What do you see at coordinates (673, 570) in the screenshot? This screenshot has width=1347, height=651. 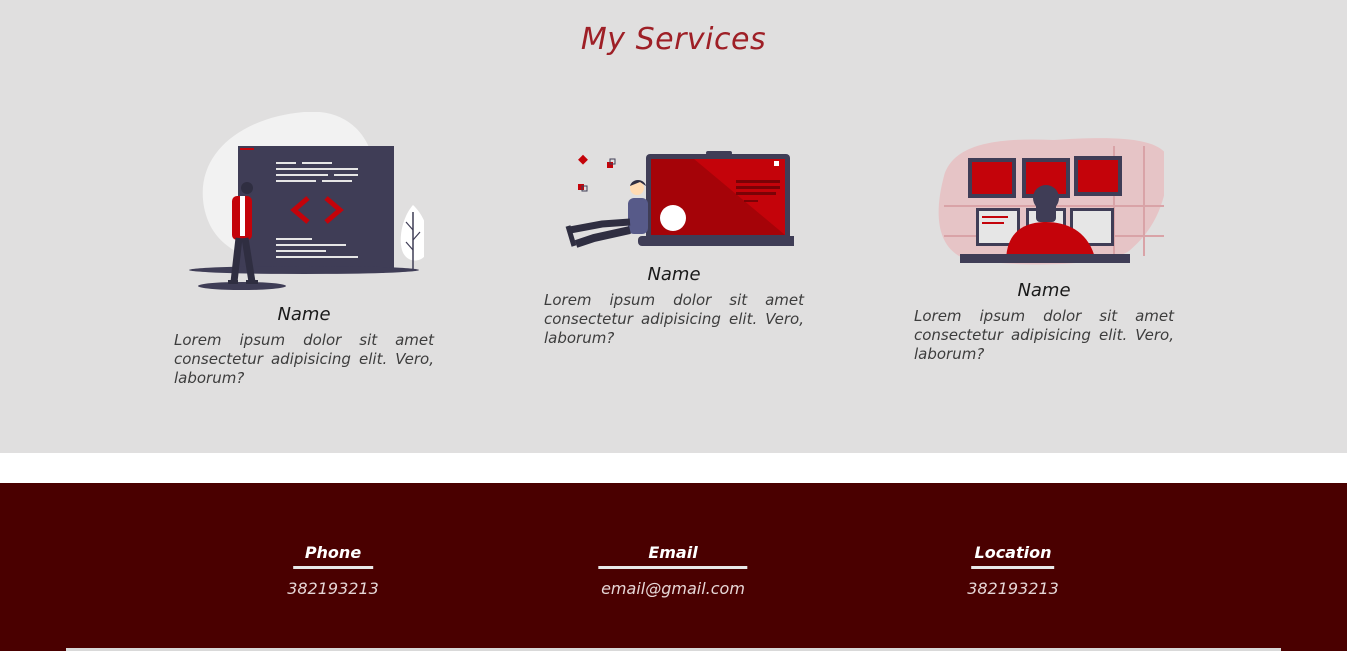 I see `contact-email: Email email@gmail.com` at bounding box center [673, 570].